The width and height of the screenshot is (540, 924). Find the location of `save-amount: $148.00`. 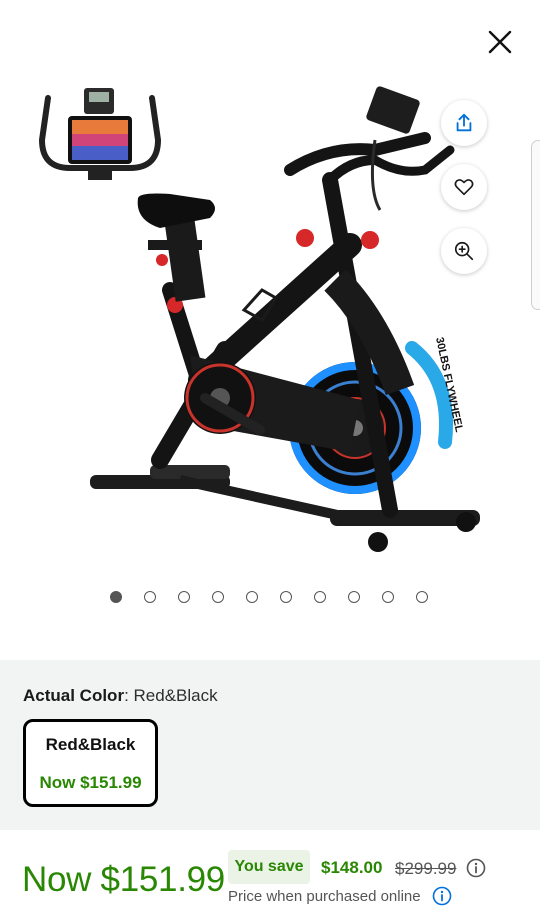

save-amount: $148.00 is located at coordinates (352, 867).